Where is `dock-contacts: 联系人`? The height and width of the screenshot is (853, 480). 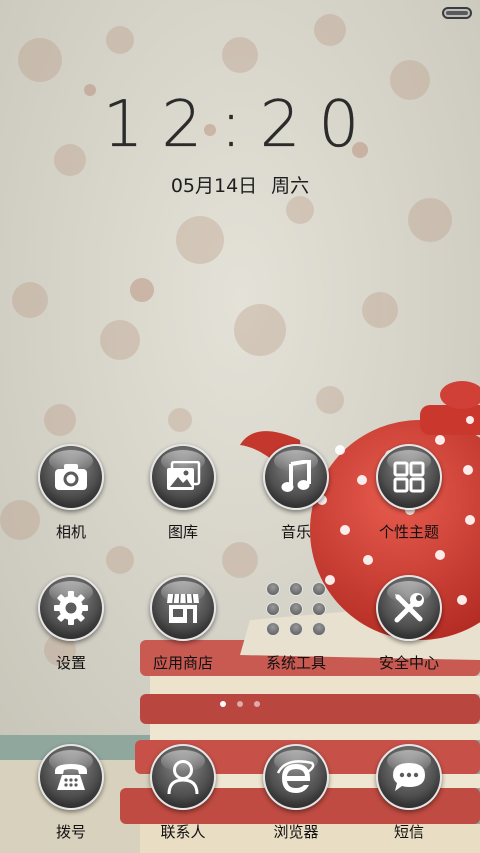
dock-contacts: 联系人 is located at coordinates (183, 798).